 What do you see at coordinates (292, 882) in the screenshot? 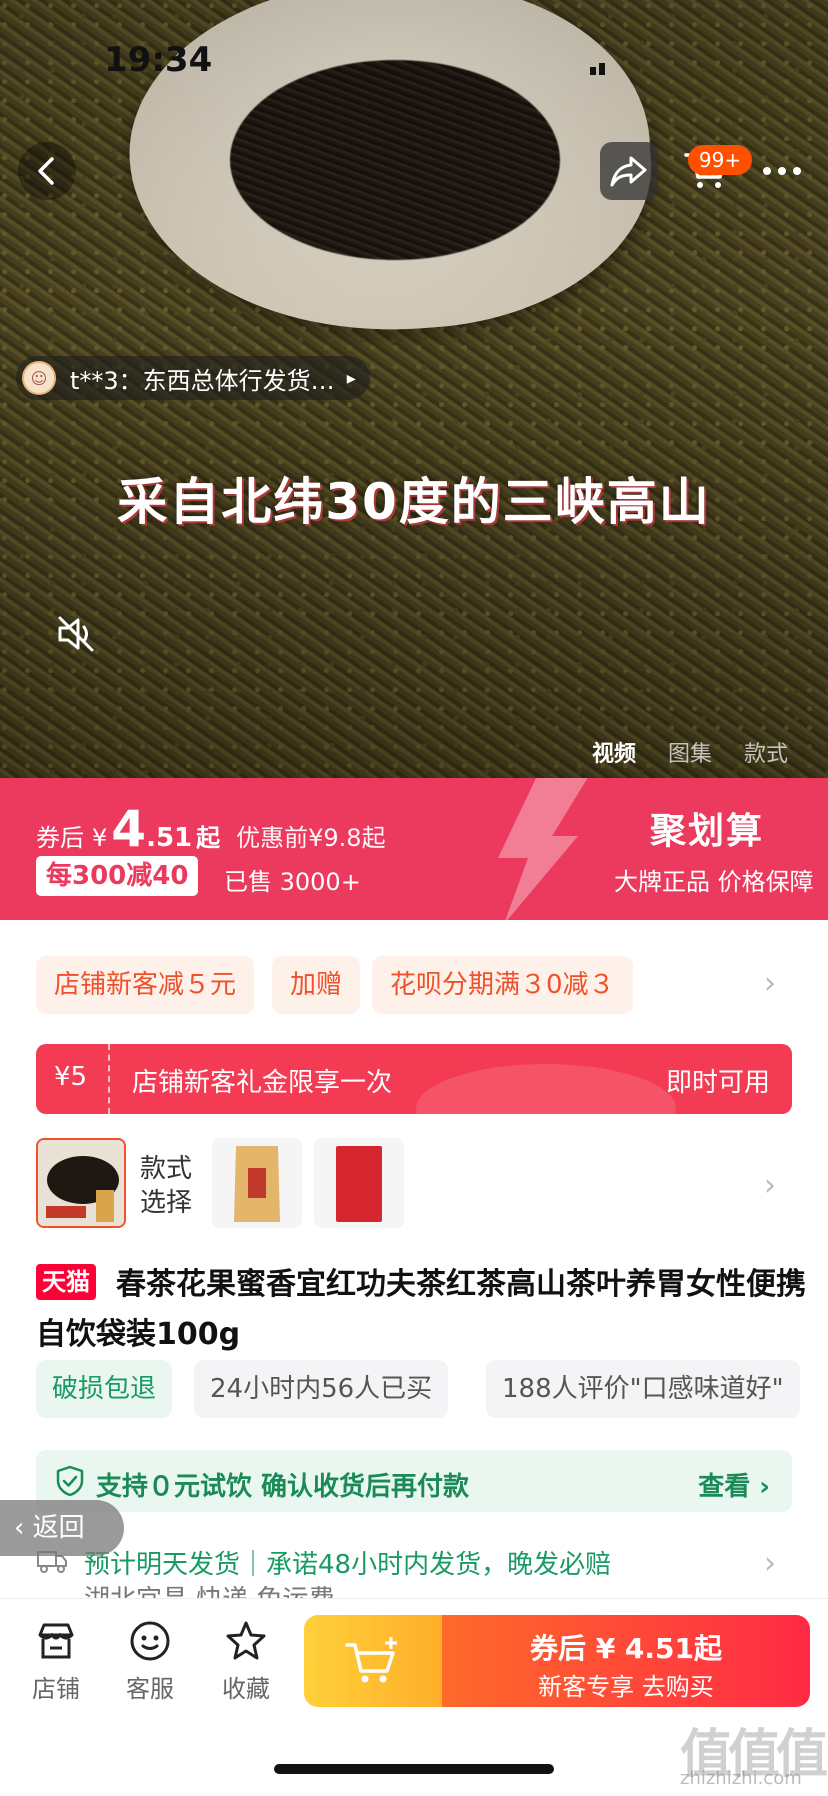
I see `sold-count: 已售 3000+` at bounding box center [292, 882].